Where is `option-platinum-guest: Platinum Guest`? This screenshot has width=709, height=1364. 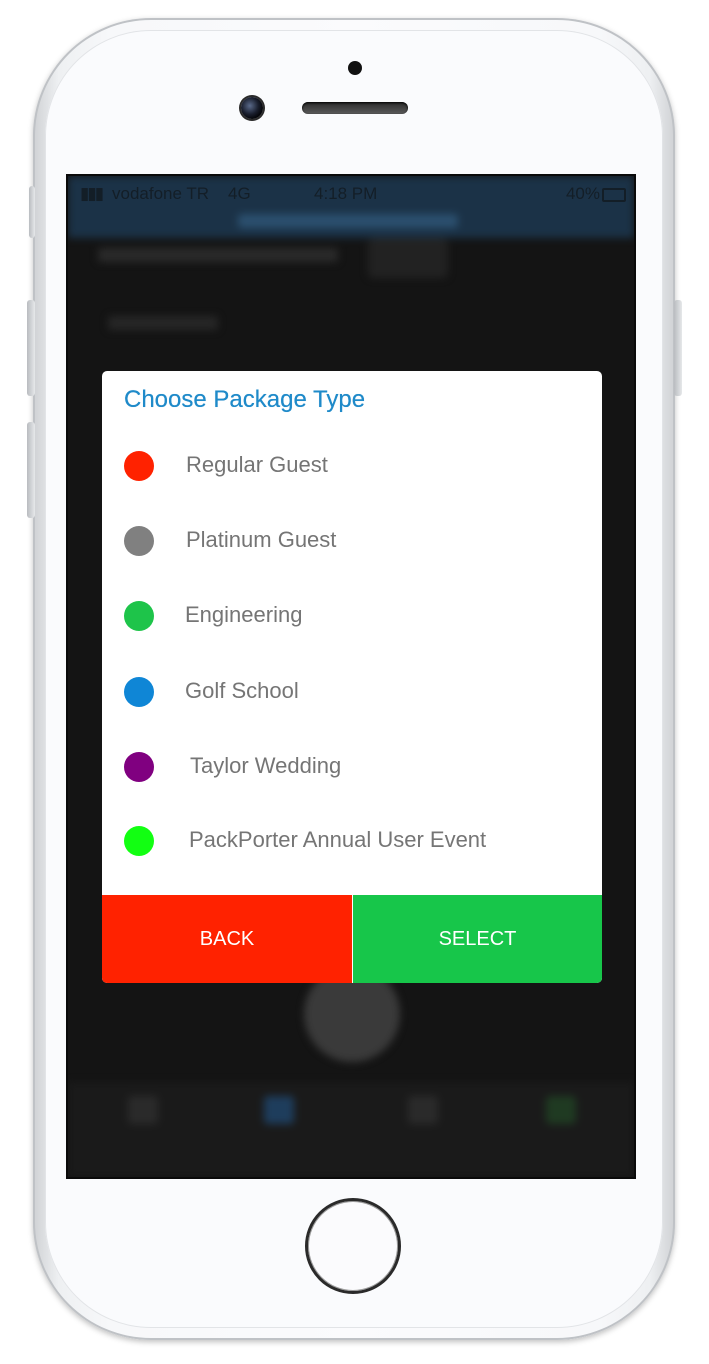
option-platinum-guest: Platinum Guest is located at coordinates (352, 541).